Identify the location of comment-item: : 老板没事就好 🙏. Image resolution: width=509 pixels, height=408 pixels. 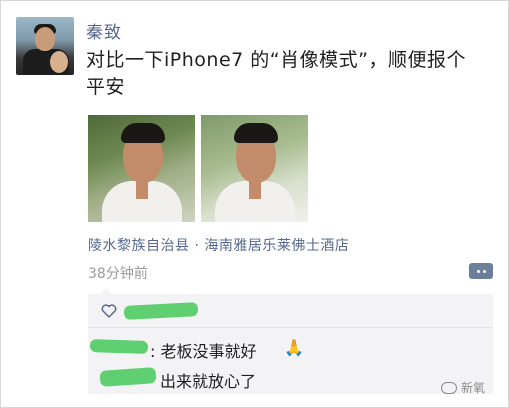
(290, 349).